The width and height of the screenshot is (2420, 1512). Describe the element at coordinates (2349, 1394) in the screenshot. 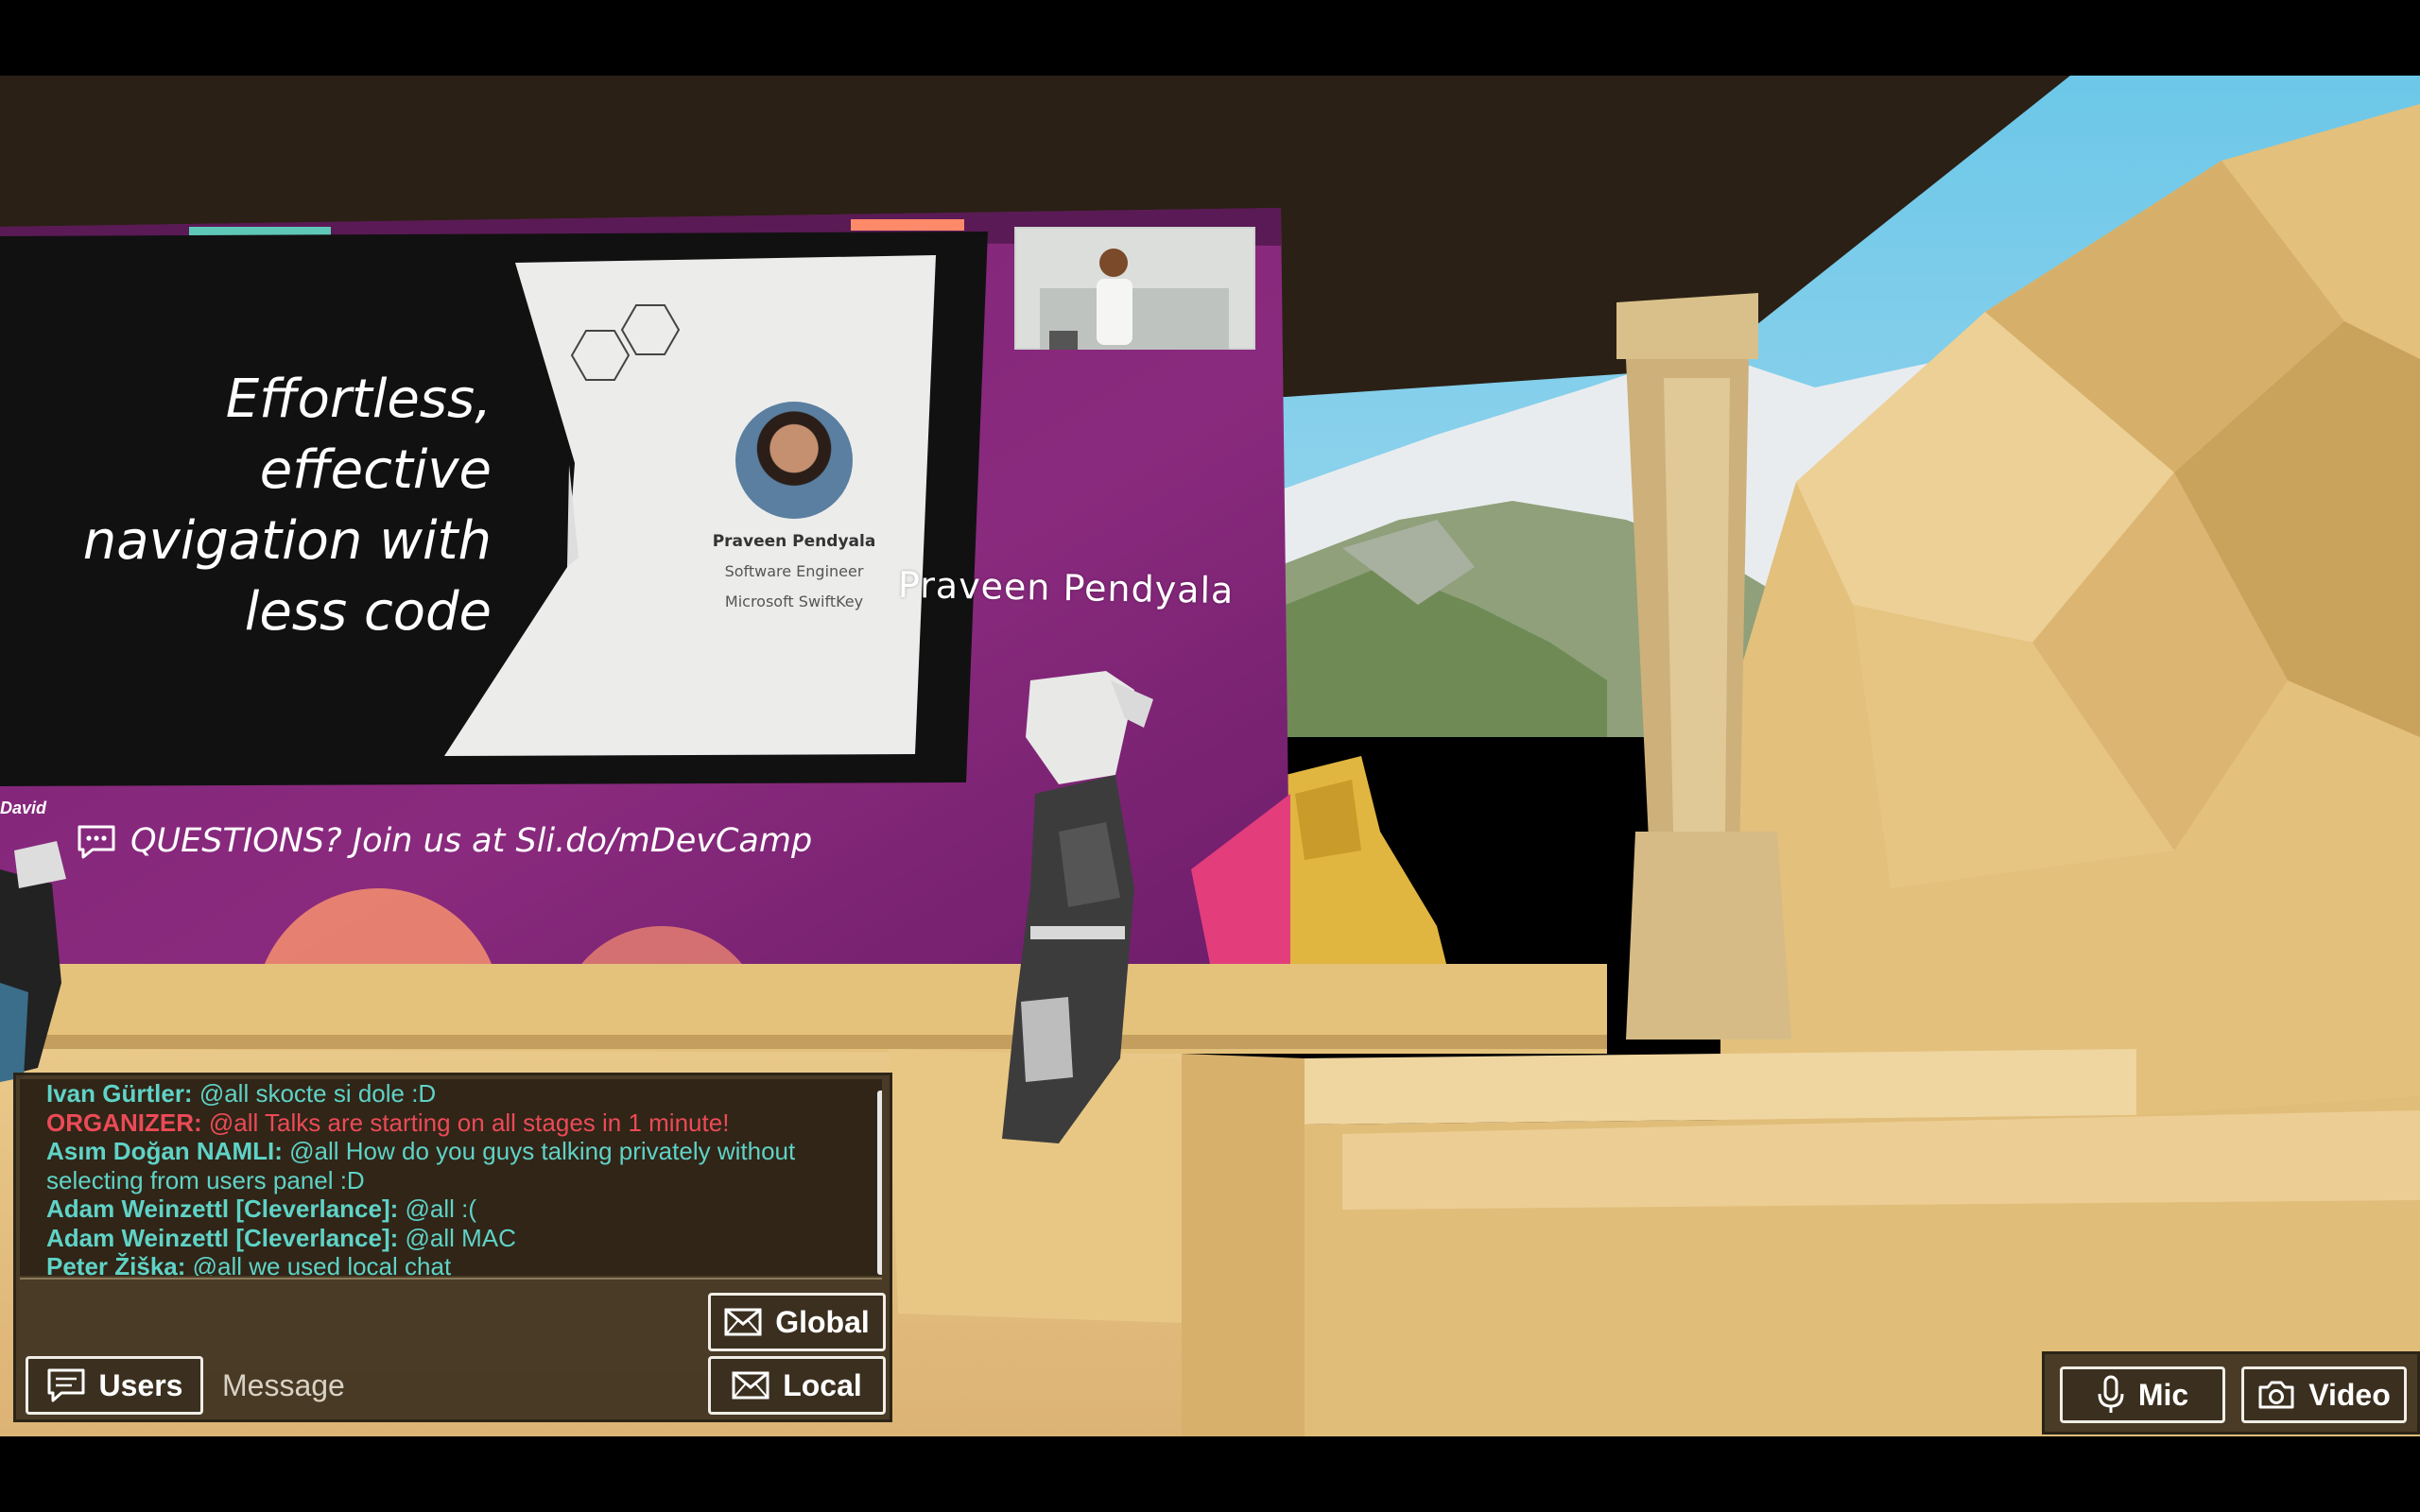

I see `video-button-label: Video` at that location.